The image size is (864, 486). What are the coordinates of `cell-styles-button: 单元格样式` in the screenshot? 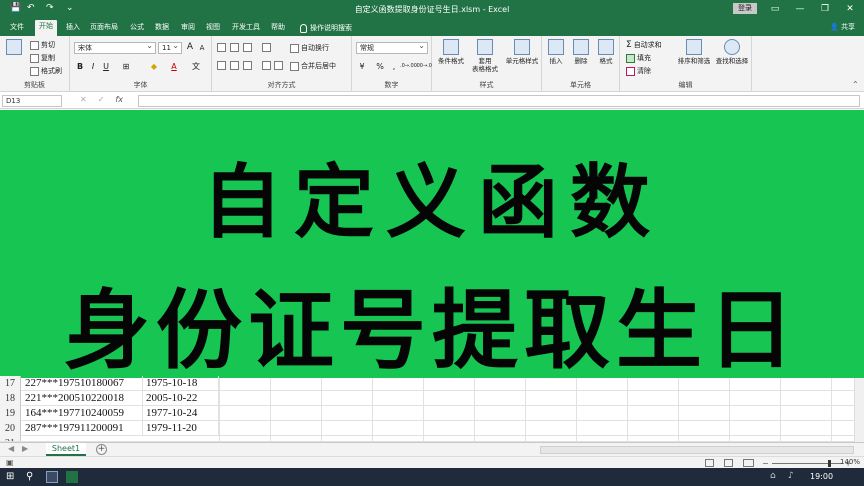 It's located at (522, 52).